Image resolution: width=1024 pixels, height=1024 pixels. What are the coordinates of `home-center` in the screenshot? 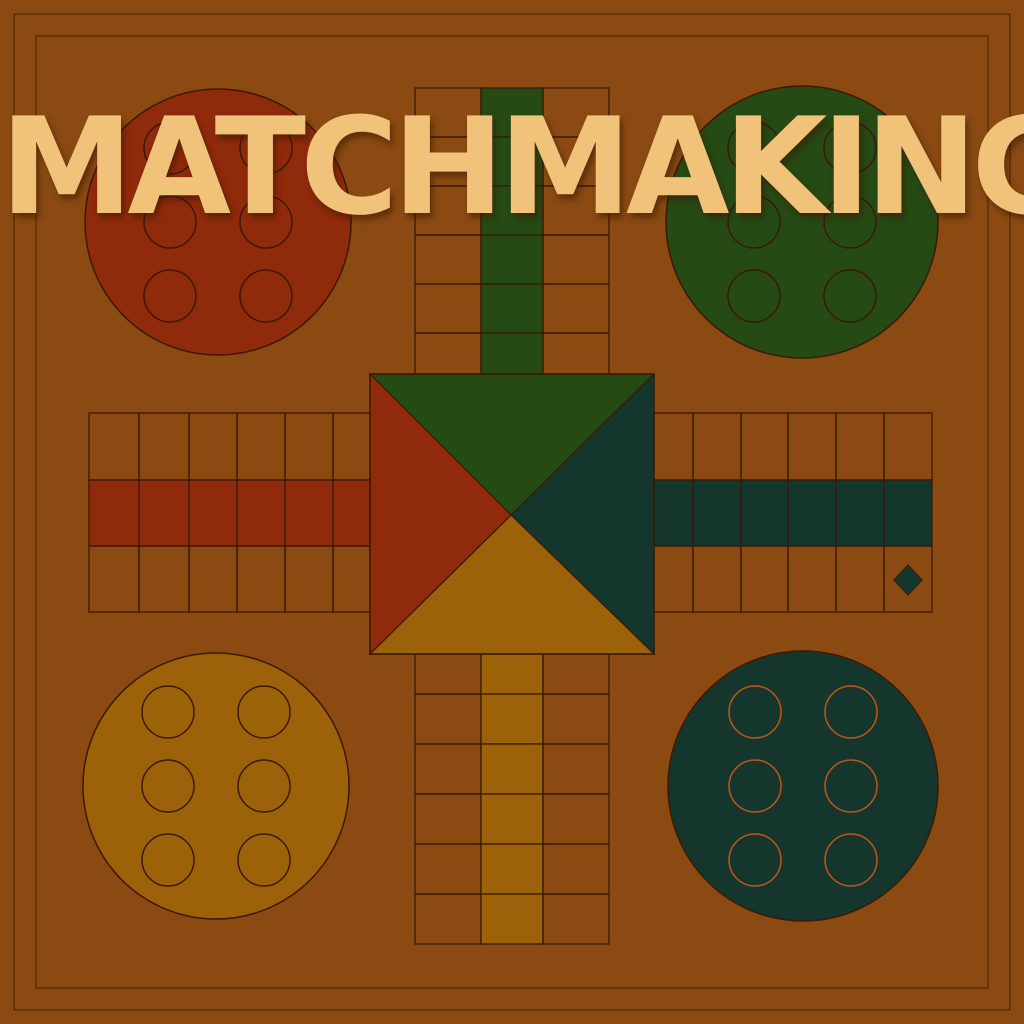 It's located at (512, 514).